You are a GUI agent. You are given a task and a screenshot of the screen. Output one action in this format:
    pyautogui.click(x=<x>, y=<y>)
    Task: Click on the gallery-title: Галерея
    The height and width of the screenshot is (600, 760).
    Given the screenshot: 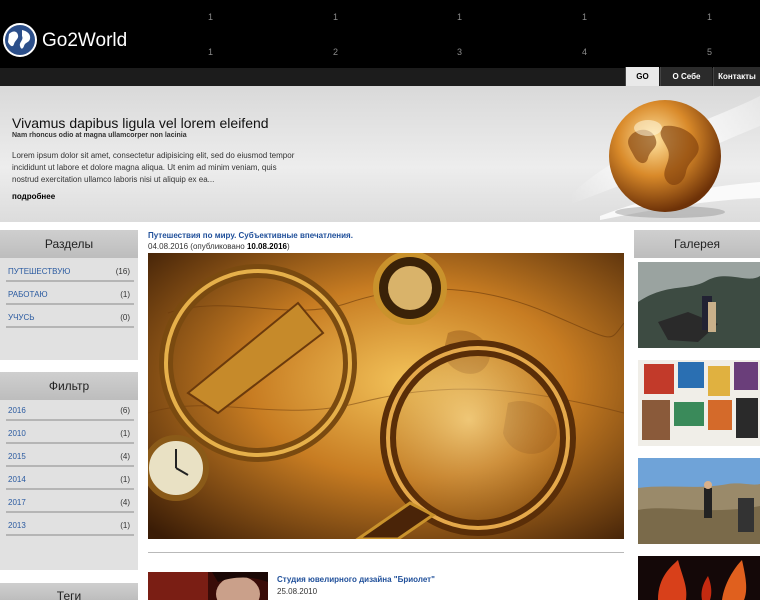 What is the action you would take?
    pyautogui.click(x=697, y=244)
    